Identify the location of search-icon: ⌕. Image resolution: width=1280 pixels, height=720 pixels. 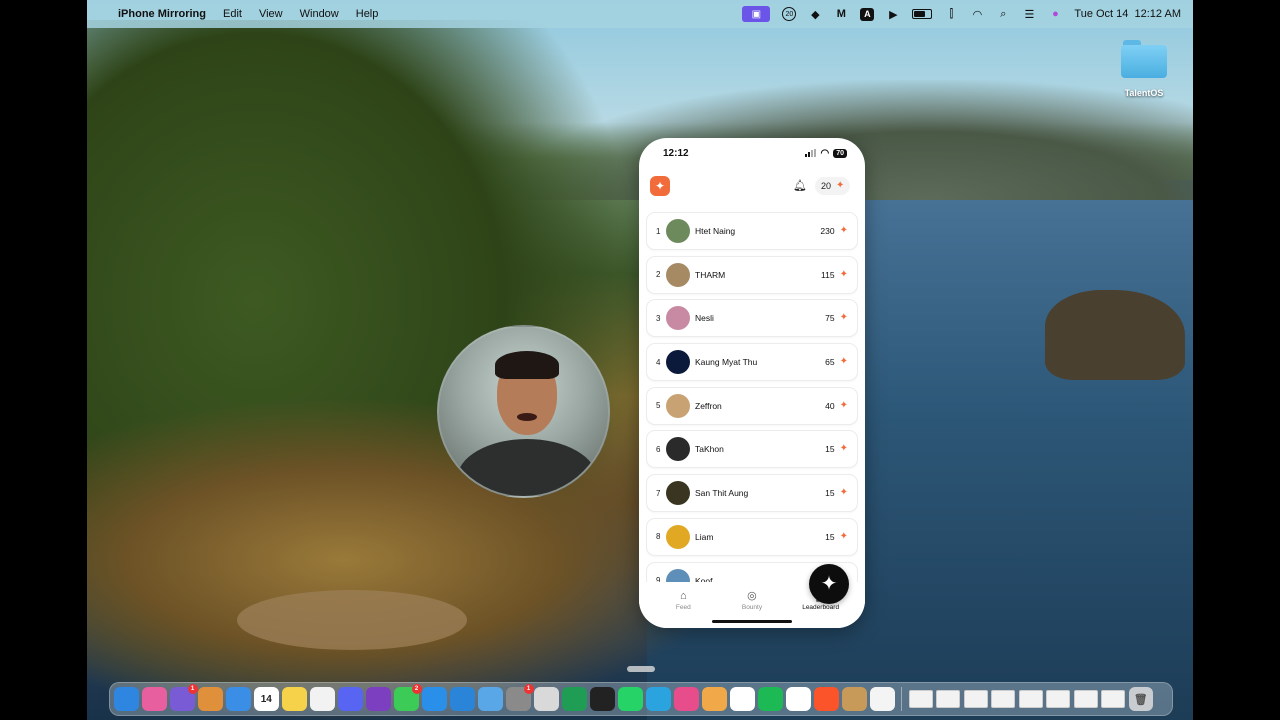
(1003, 14).